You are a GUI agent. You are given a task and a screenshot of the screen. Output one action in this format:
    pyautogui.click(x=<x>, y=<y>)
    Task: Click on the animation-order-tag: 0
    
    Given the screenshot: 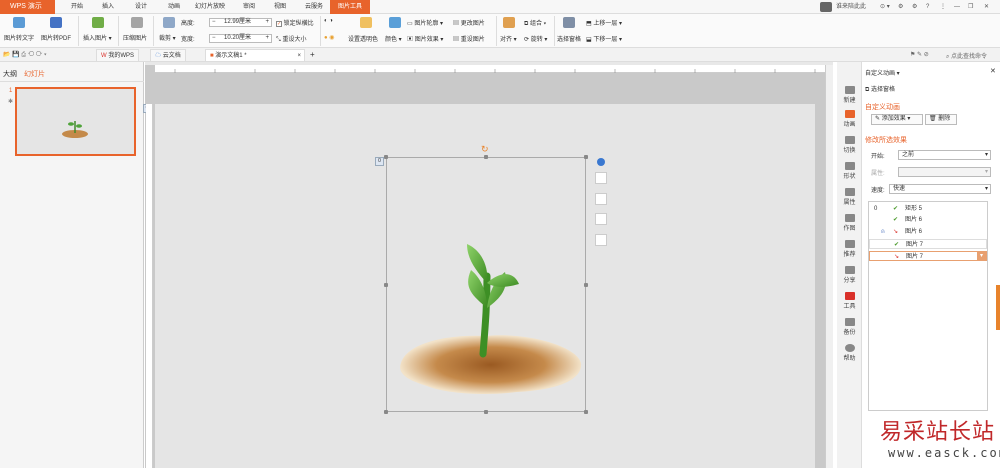 What is the action you would take?
    pyautogui.click(x=379, y=161)
    